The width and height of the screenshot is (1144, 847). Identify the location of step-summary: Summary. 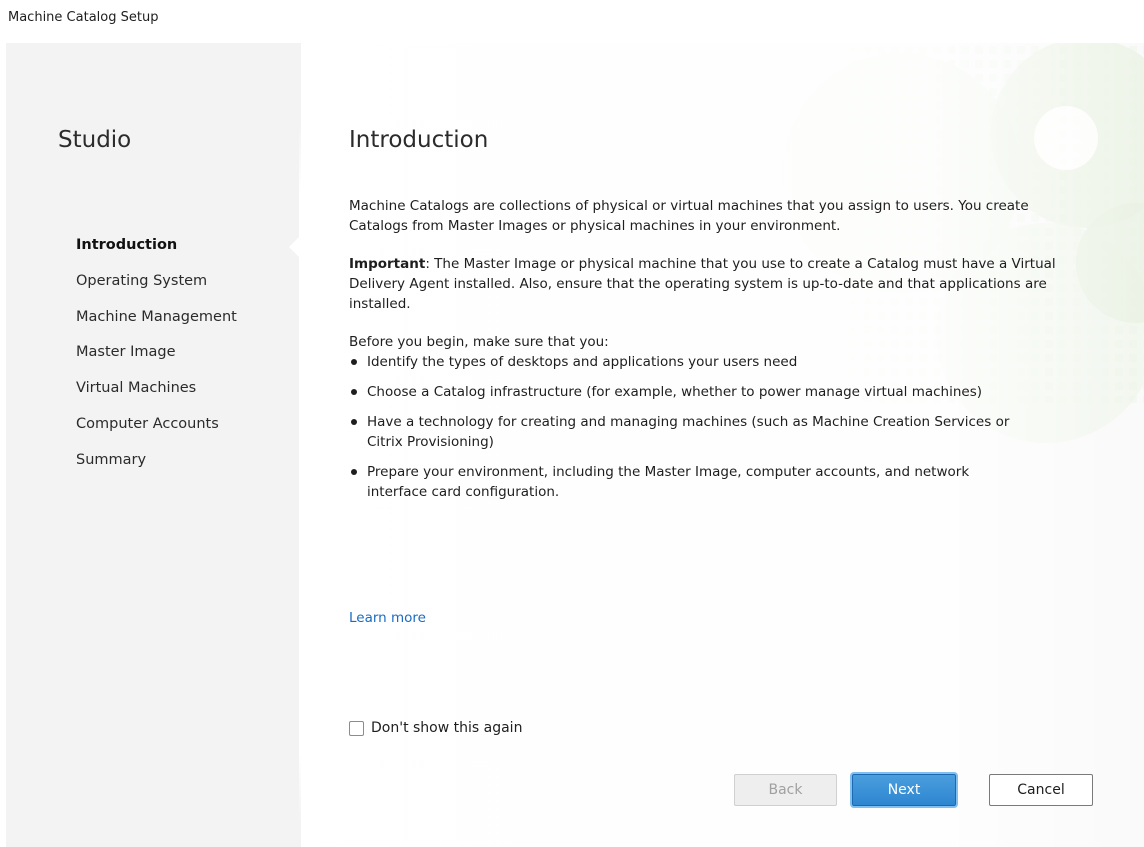
(156, 468).